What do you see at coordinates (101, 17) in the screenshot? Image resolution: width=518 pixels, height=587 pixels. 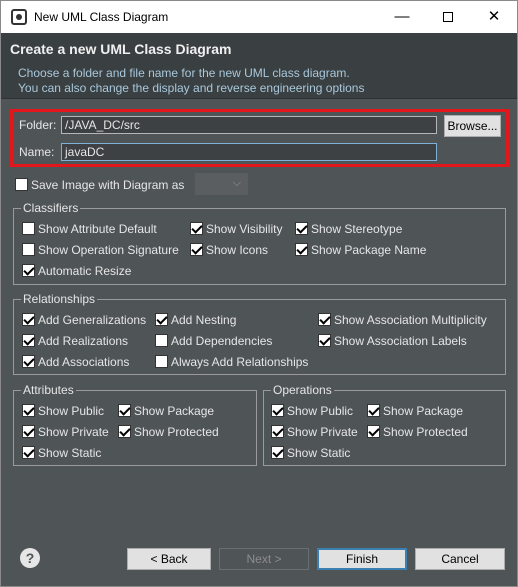 I see `window-title: New UML Class Diagram` at bounding box center [101, 17].